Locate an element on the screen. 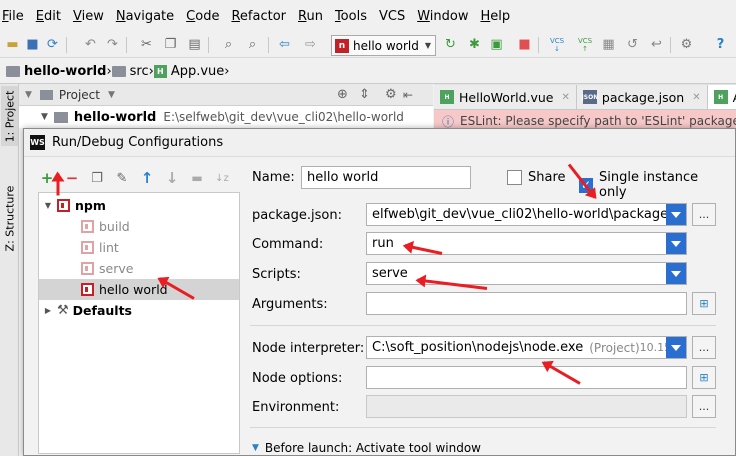 The image size is (736, 456). vcs-commit-icon: VCS ↑ is located at coordinates (585, 44).